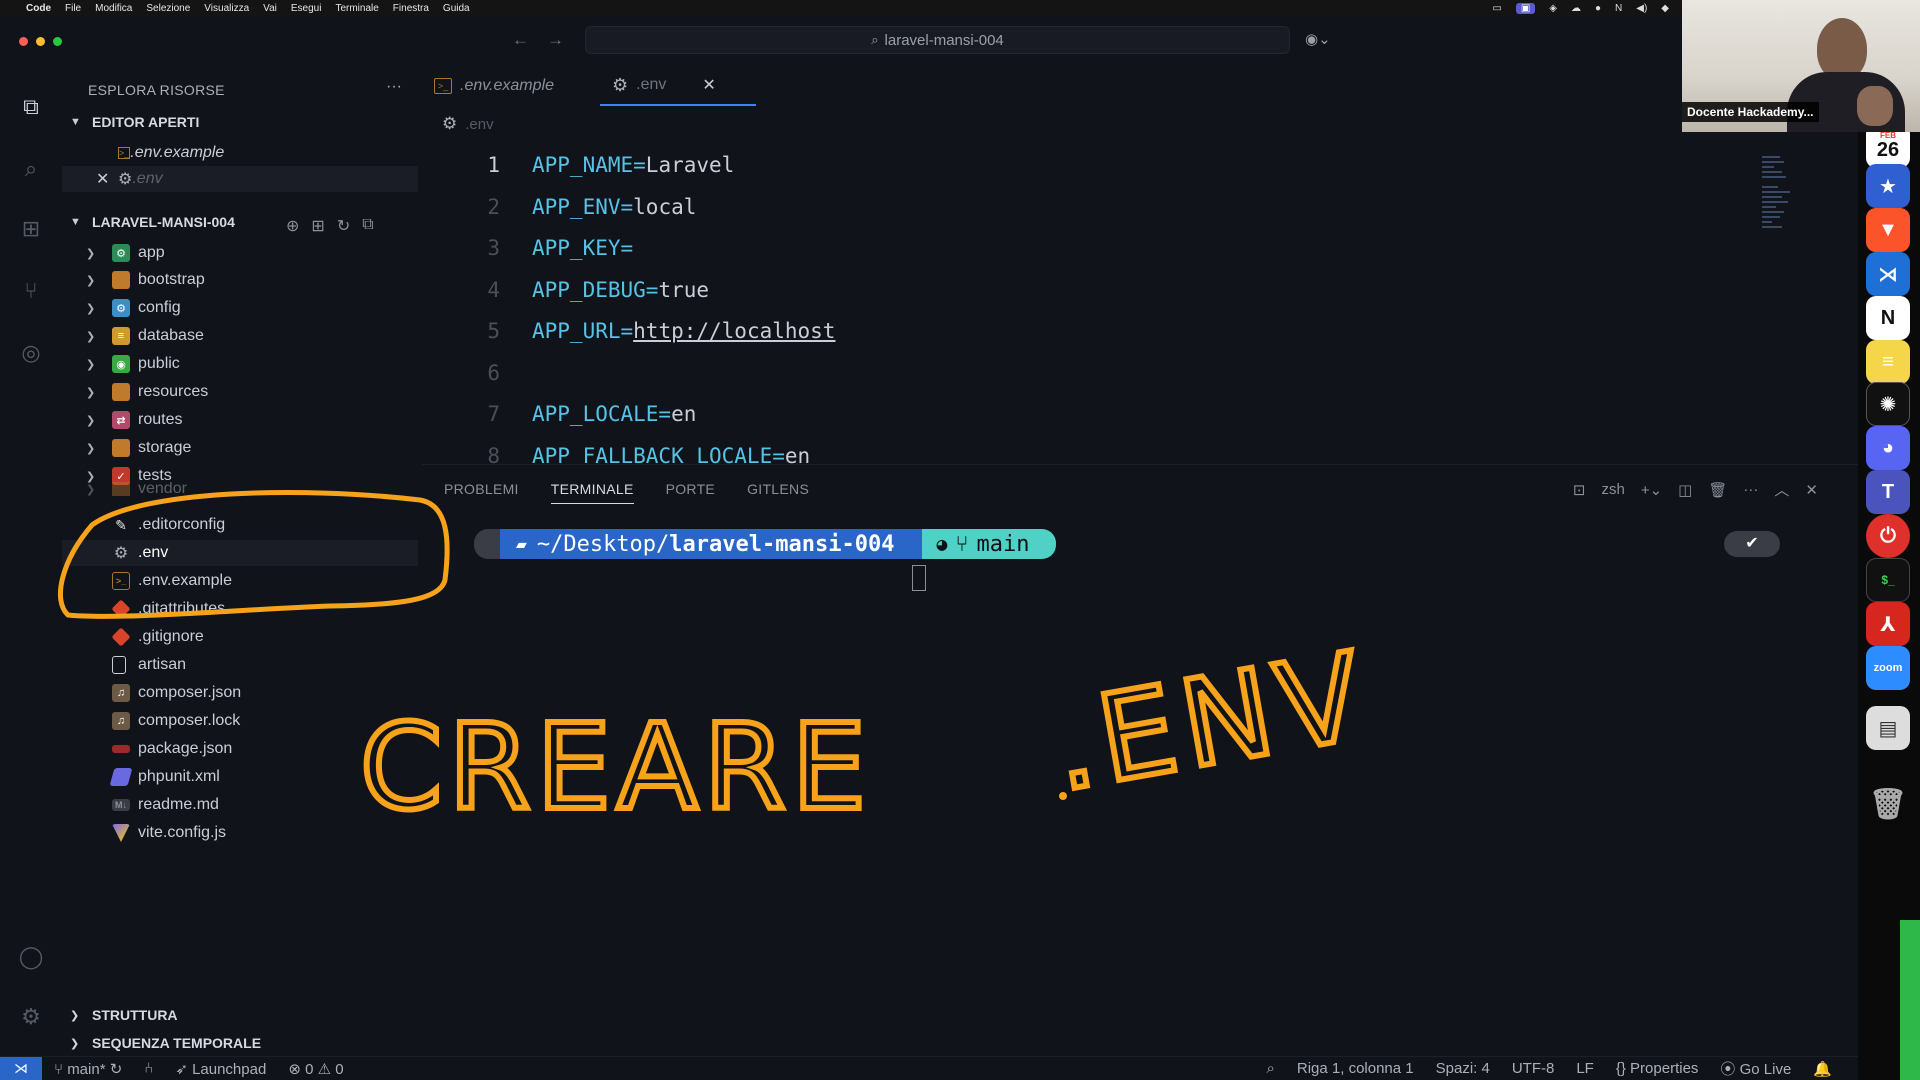  Describe the element at coordinates (1576, 8) in the screenshot. I see `cloud-icon: ☁` at that location.